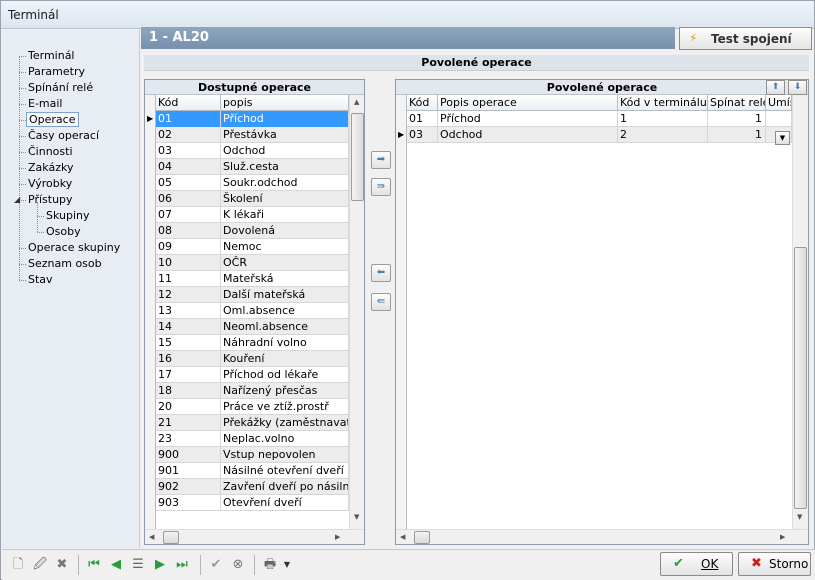  I want to click on tree-item-spínání-relé: Spínání relé, so click(60, 88).